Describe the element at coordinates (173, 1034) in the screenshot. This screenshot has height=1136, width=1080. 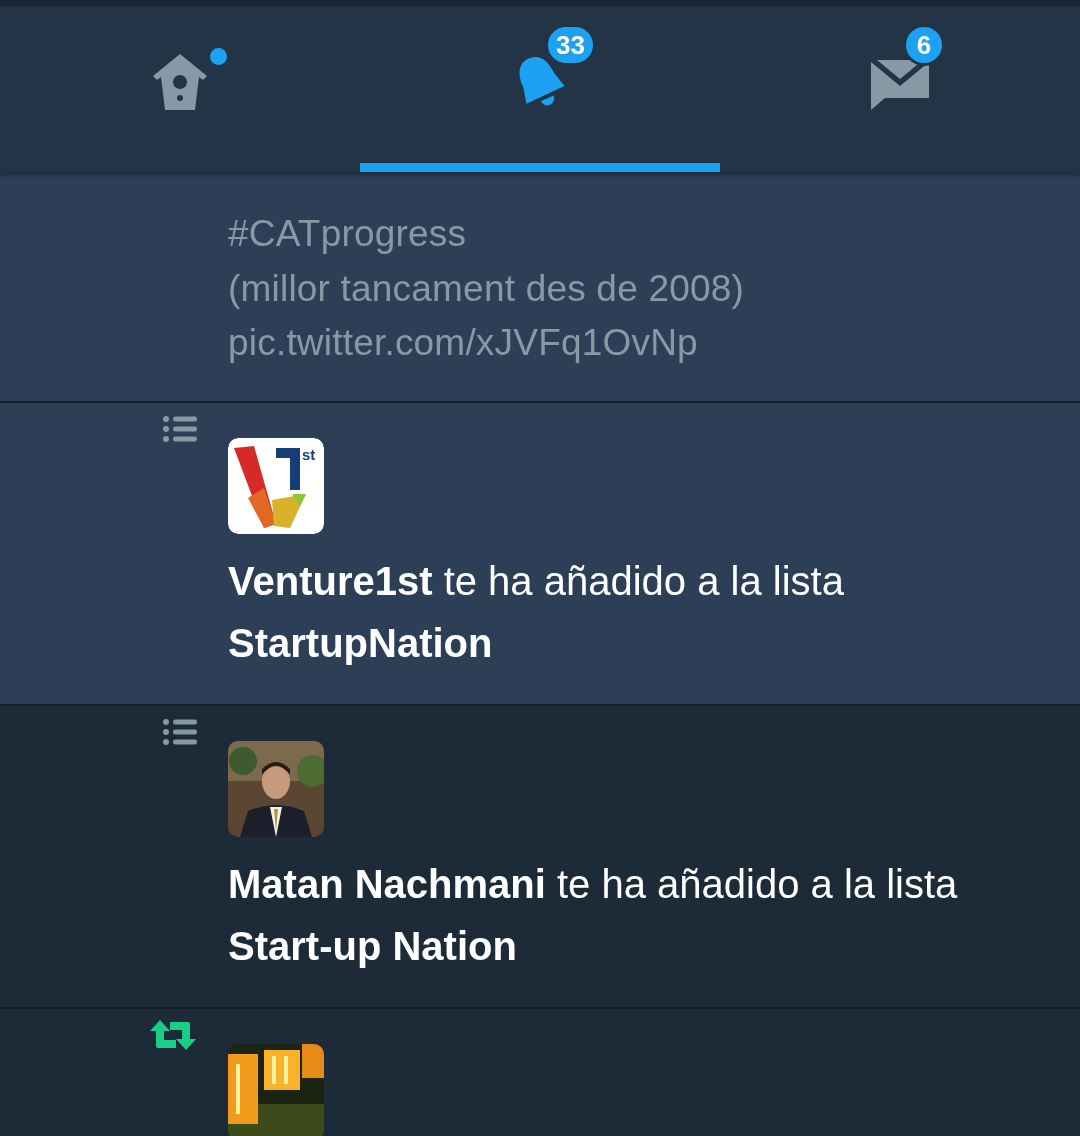
I see `retweet-icon` at that location.